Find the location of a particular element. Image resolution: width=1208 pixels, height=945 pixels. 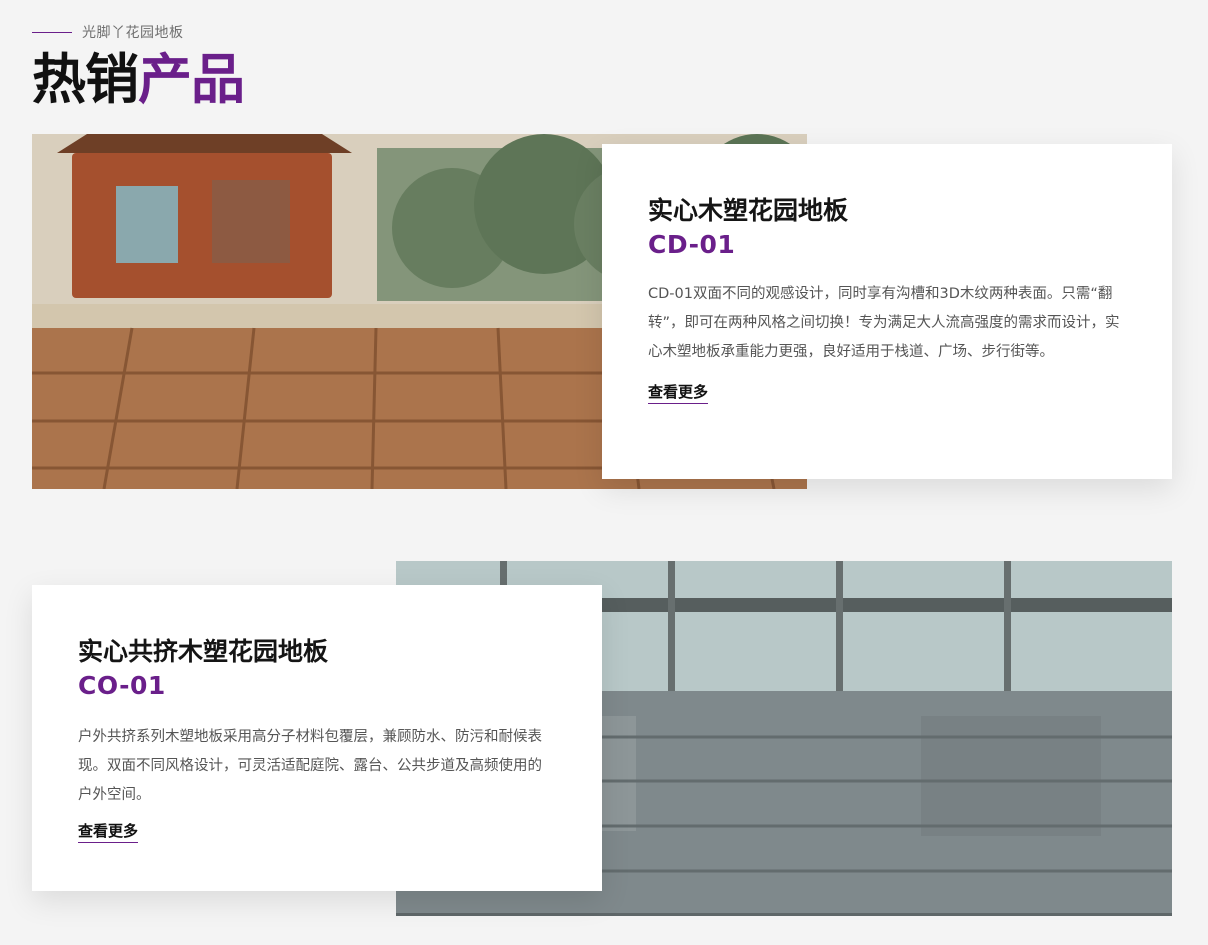

section-eyebrow: 光脚丫花园地板 is located at coordinates (108, 32).